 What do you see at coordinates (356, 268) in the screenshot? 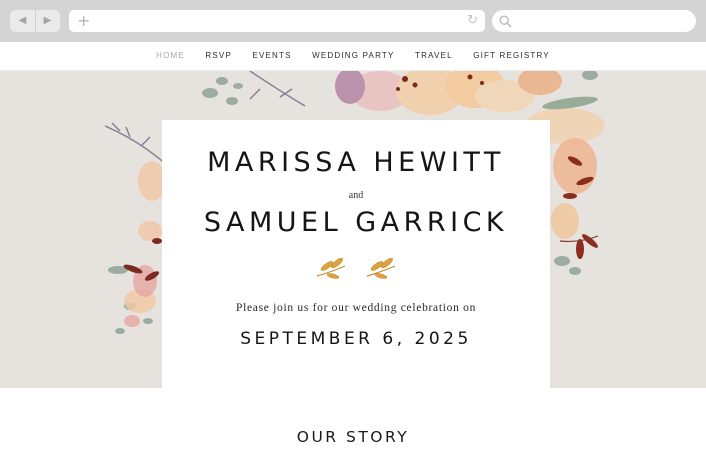
I see `leaf-sprig-icon` at bounding box center [356, 268].